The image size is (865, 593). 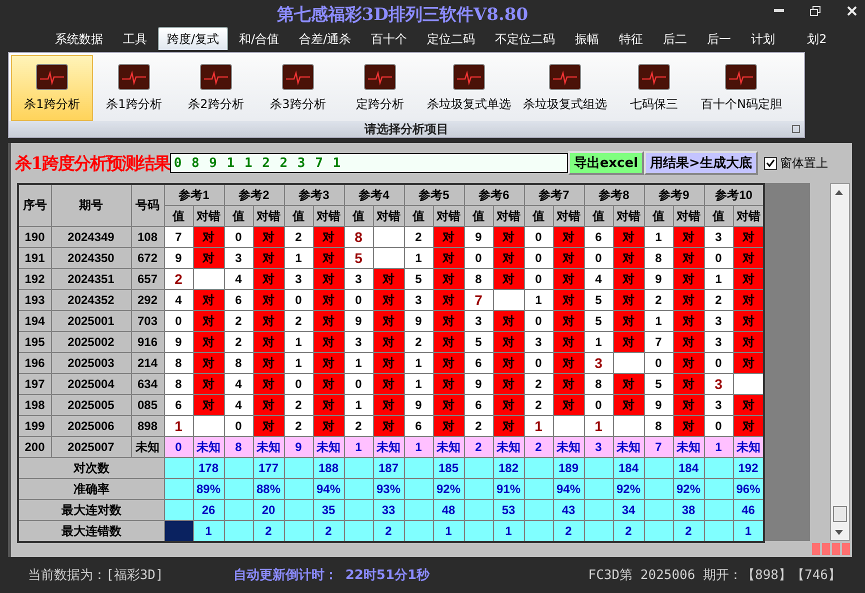 What do you see at coordinates (796, 129) in the screenshot?
I see `expand-corner-icon` at bounding box center [796, 129].